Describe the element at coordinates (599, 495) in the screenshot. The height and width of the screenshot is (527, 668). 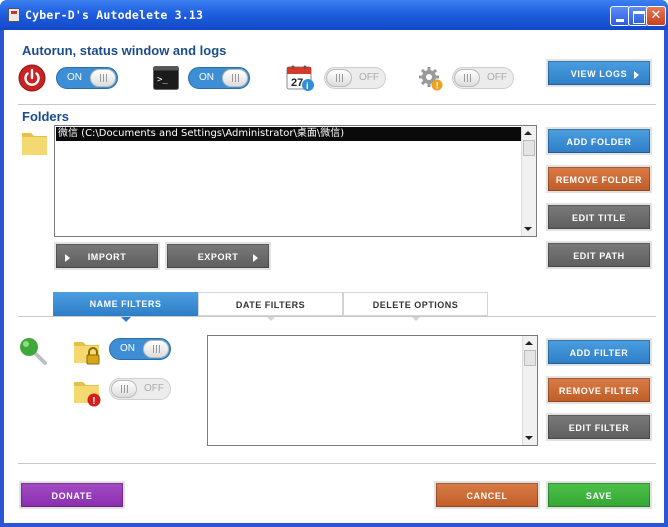
I see `save-button: SAVE` at that location.